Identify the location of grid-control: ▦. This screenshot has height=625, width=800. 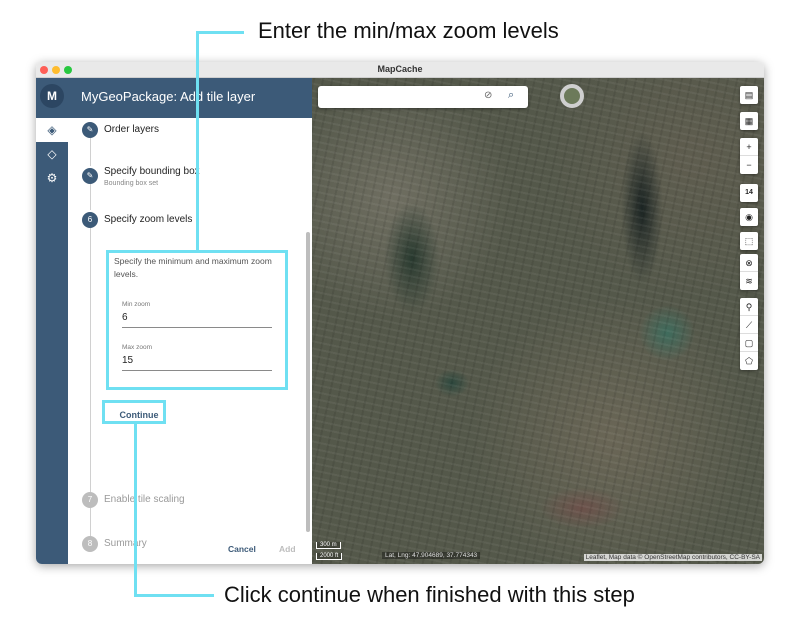
(749, 121).